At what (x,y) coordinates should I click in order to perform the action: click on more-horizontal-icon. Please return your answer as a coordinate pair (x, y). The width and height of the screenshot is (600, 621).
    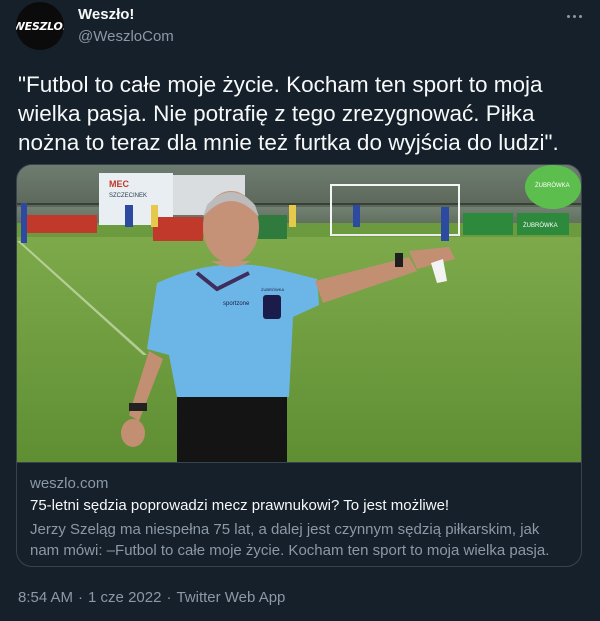
    Looking at the image, I should click on (574, 16).